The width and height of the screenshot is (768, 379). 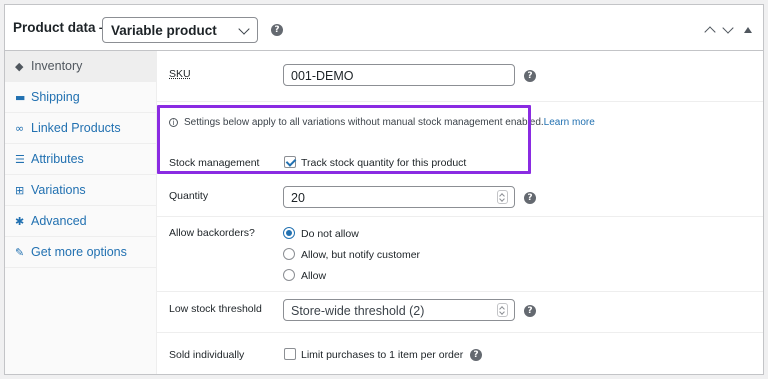 What do you see at coordinates (180, 74) in the screenshot?
I see `sku-label: SKU` at bounding box center [180, 74].